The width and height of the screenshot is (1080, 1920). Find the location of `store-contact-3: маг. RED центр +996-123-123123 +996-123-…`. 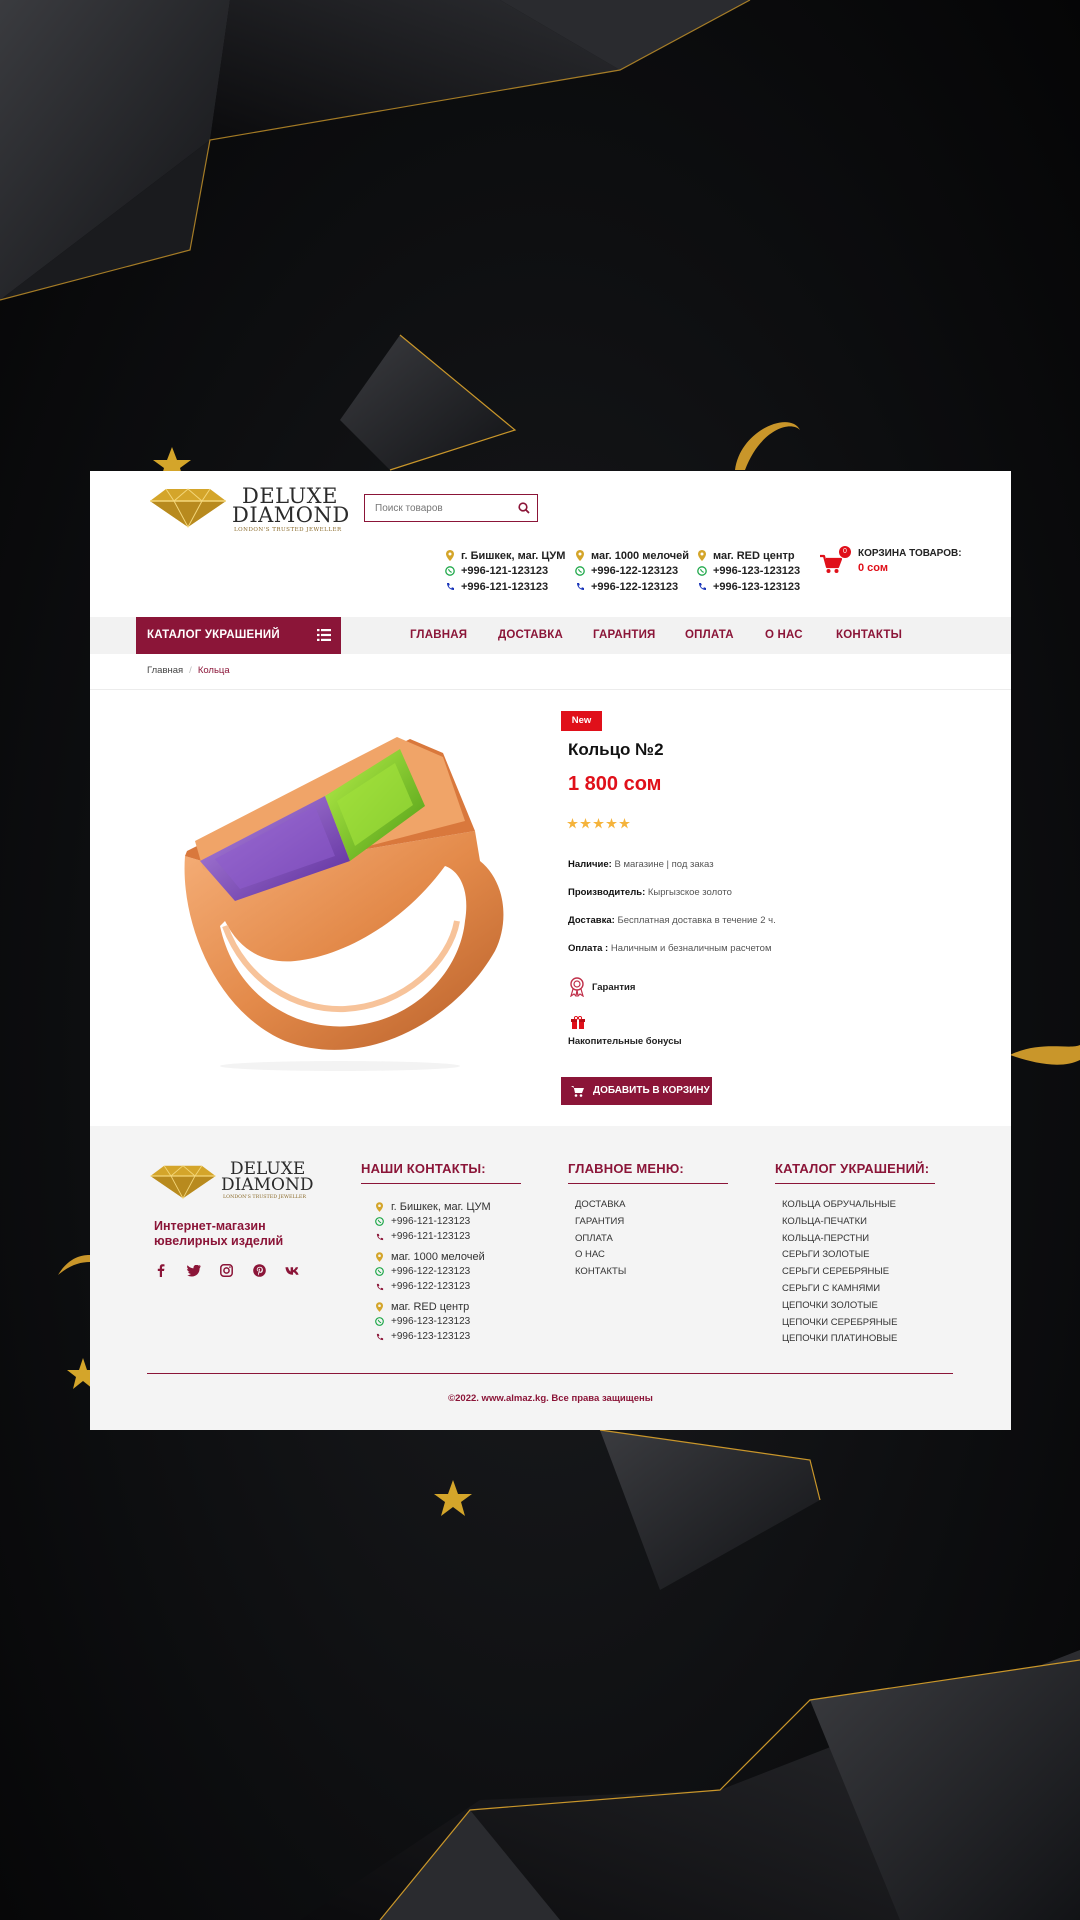

store-contact-3: маг. RED центр +996-123-123123 +996-123-… is located at coordinates (748, 571).